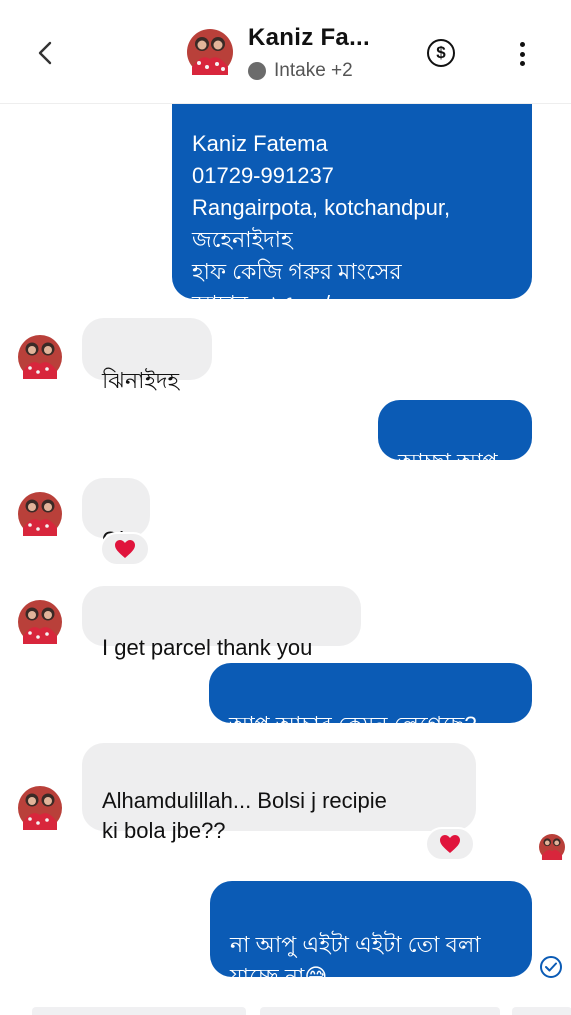 This screenshot has width=571, height=1015. I want to click on conversation-header: Kaniz Fa... Intake +2 $, so click(285, 52).